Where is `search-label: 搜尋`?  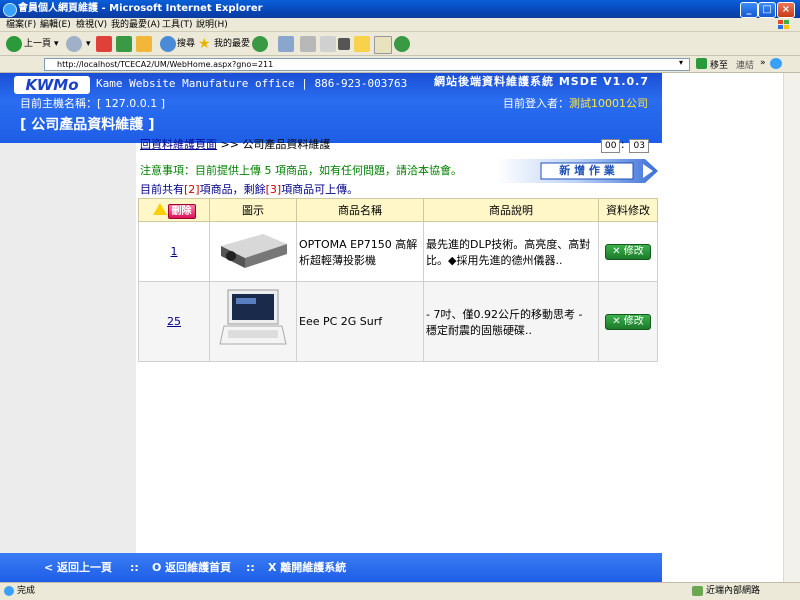
search-label: 搜尋 is located at coordinates (186, 44).